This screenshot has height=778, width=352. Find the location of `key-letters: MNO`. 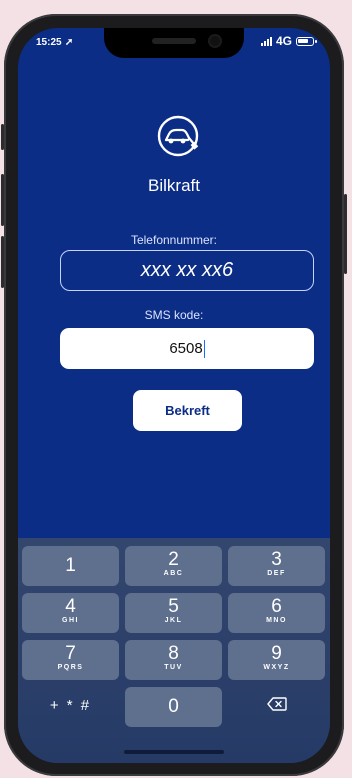

key-letters: MNO is located at coordinates (276, 620).